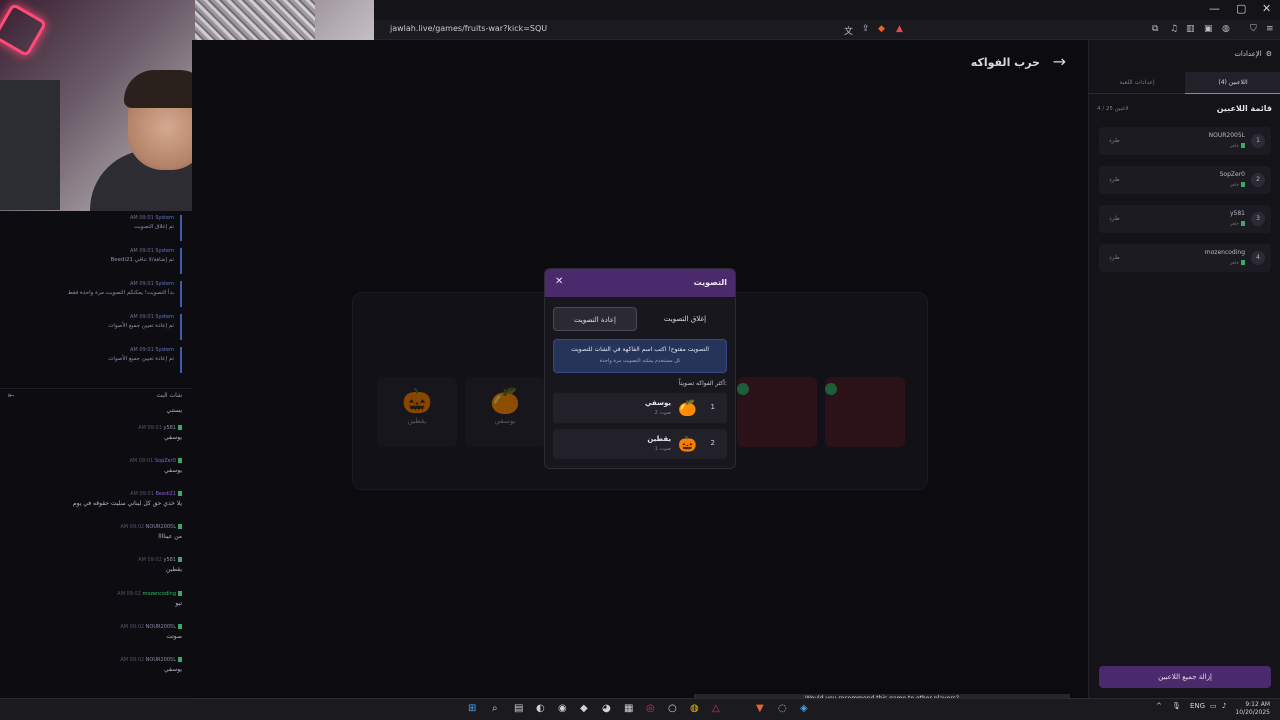  Describe the element at coordinates (1176, 706) in the screenshot. I see `mic-icon: 🎙` at that location.